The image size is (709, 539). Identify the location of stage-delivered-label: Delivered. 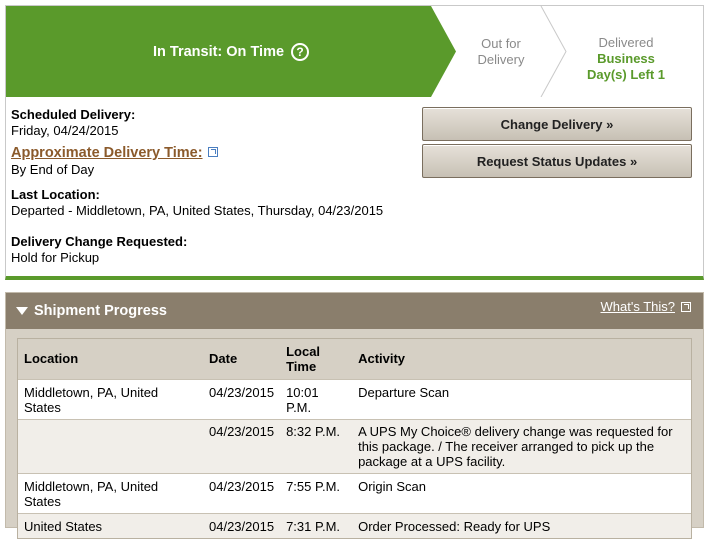
(626, 42).